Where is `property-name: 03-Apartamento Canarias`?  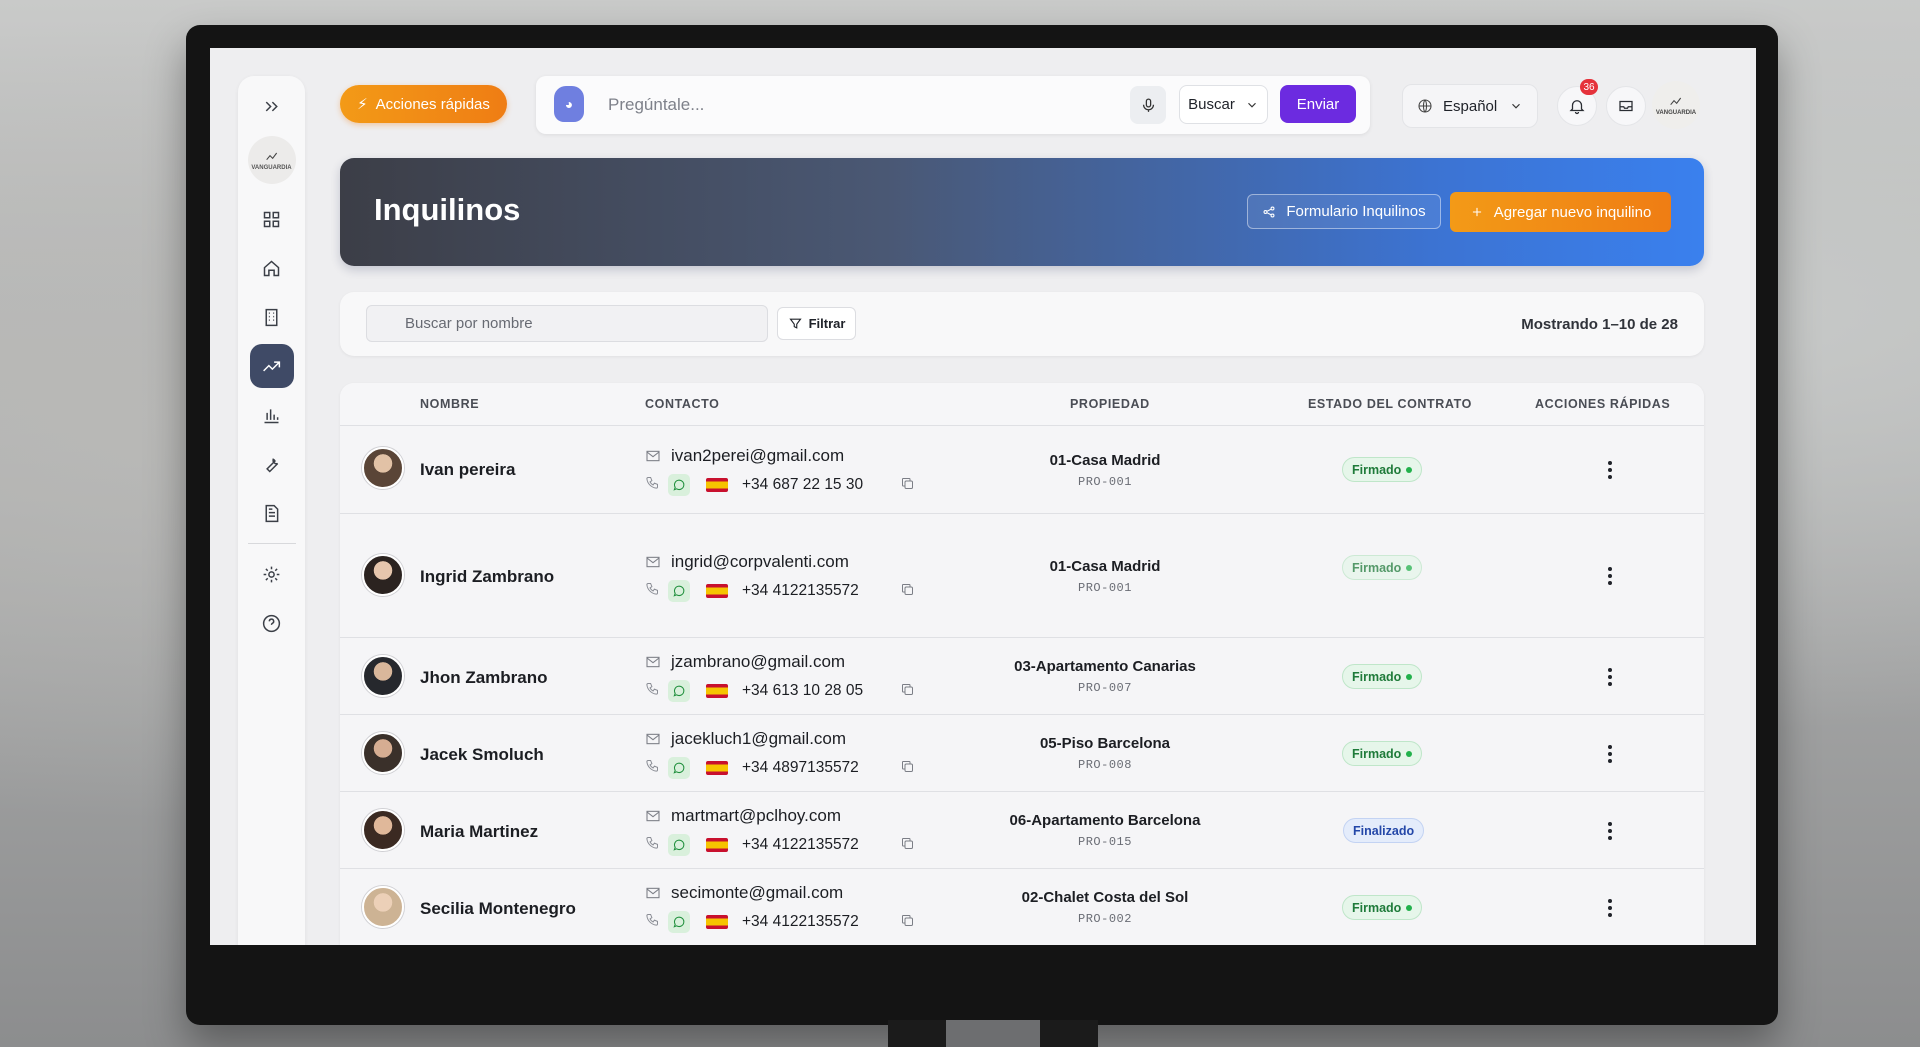
property-name: 03-Apartamento Canarias is located at coordinates (1105, 666).